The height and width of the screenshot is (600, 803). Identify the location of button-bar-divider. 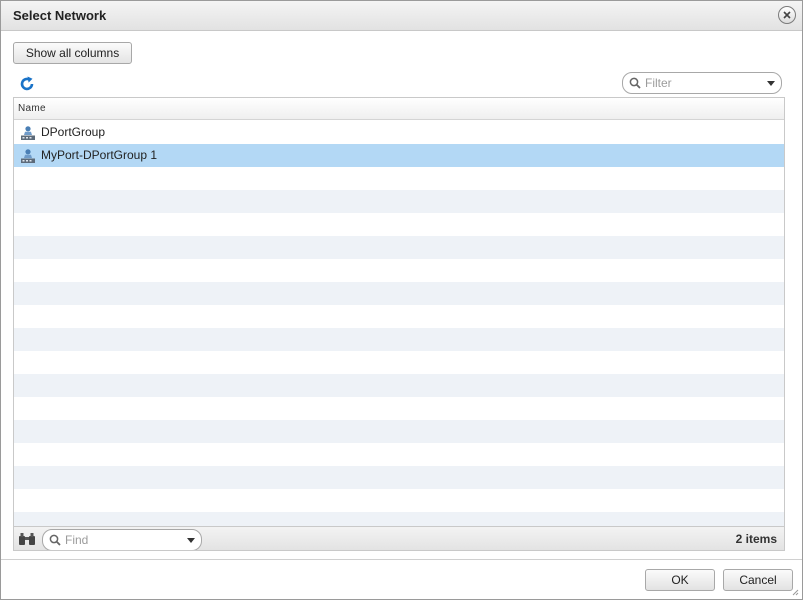
(401, 559).